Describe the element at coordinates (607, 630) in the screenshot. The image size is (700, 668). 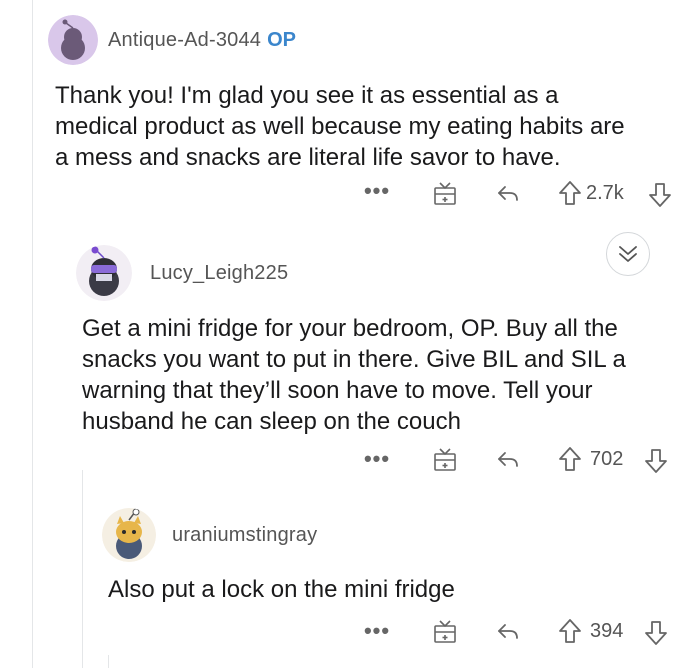
I see `vote-score: 394` at that location.